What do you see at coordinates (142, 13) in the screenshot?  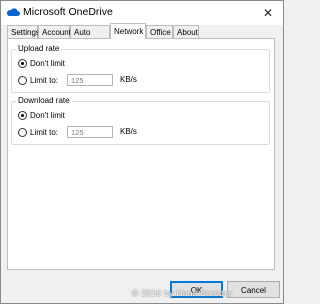 I see `title-bar: Microsoft OneDrive ✕` at bounding box center [142, 13].